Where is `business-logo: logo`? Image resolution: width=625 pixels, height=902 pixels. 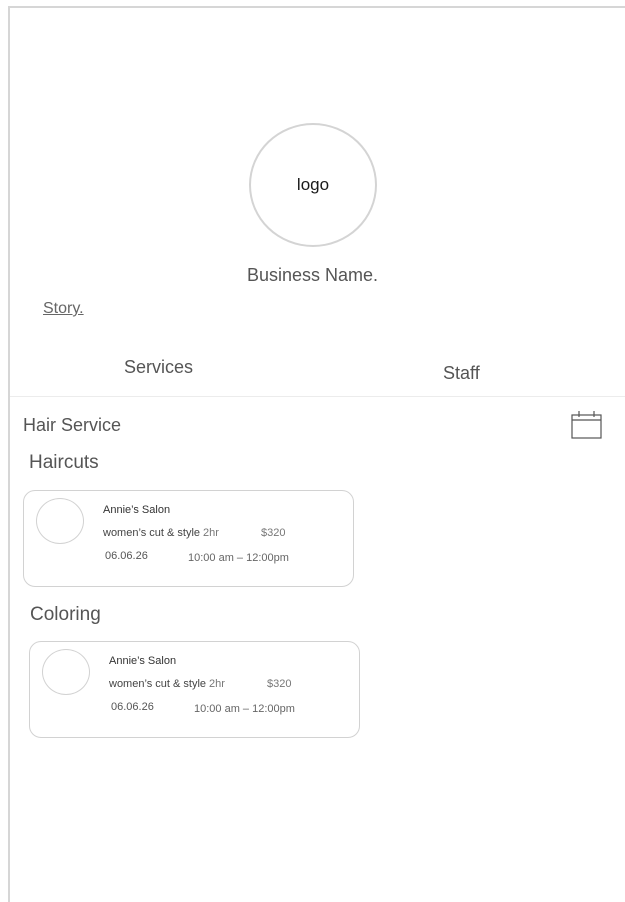 business-logo: logo is located at coordinates (313, 185).